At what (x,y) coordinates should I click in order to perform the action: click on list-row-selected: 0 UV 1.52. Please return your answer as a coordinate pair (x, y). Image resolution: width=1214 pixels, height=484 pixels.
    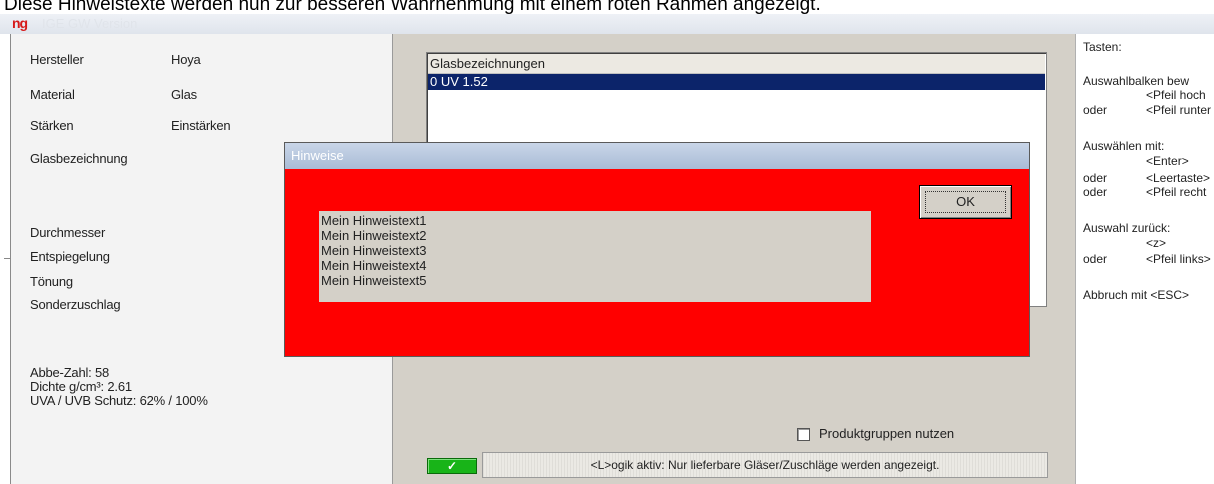
    Looking at the image, I should click on (736, 82).